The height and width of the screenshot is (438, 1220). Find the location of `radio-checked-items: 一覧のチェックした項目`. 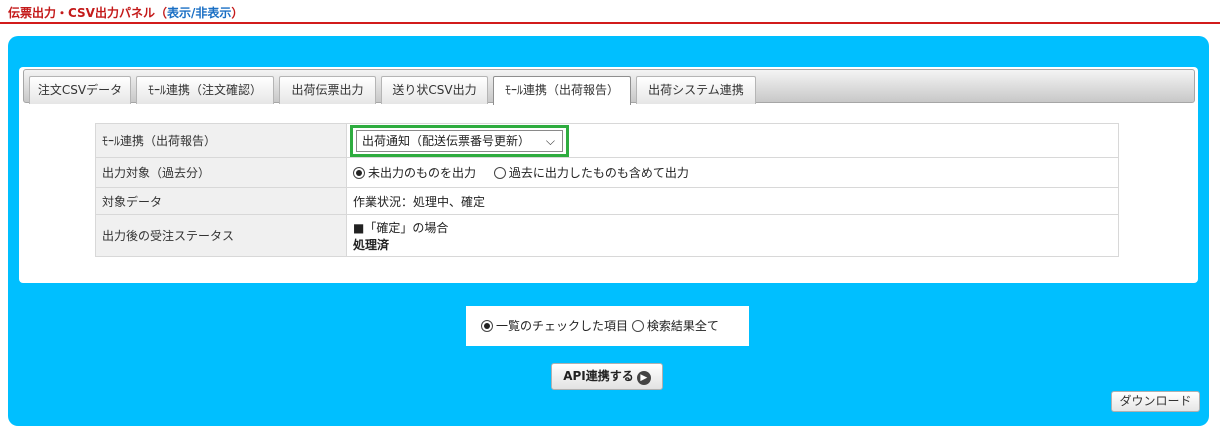

radio-checked-items: 一覧のチェックした項目 is located at coordinates (554, 326).